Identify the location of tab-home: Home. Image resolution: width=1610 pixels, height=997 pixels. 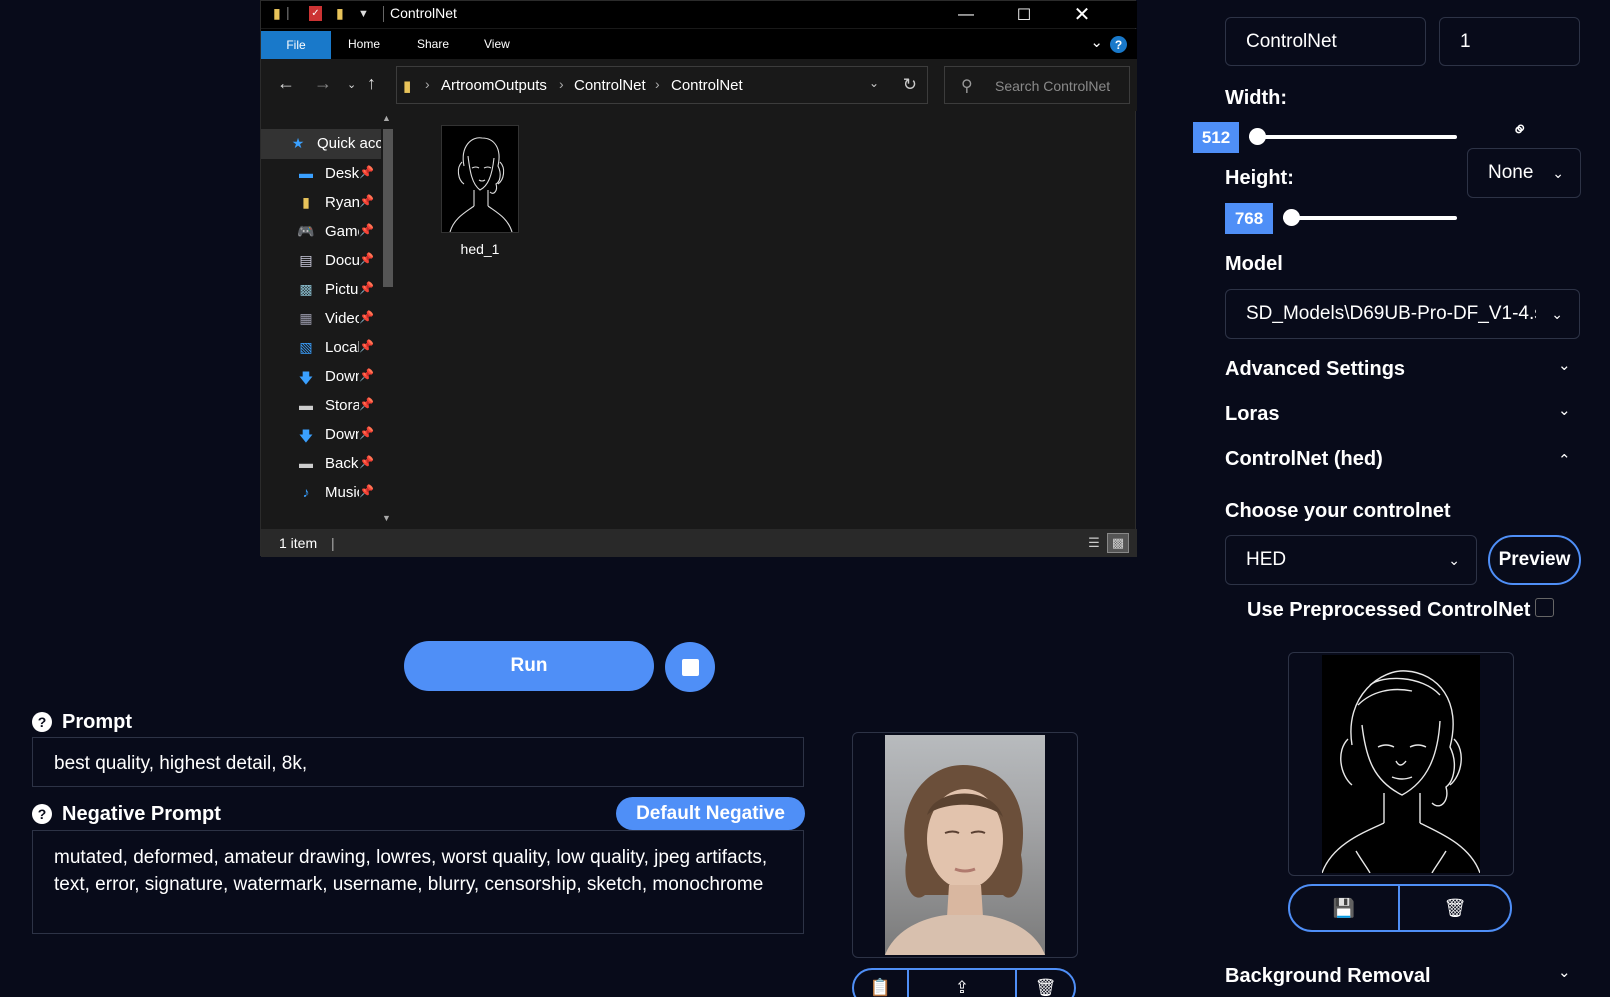
(364, 44).